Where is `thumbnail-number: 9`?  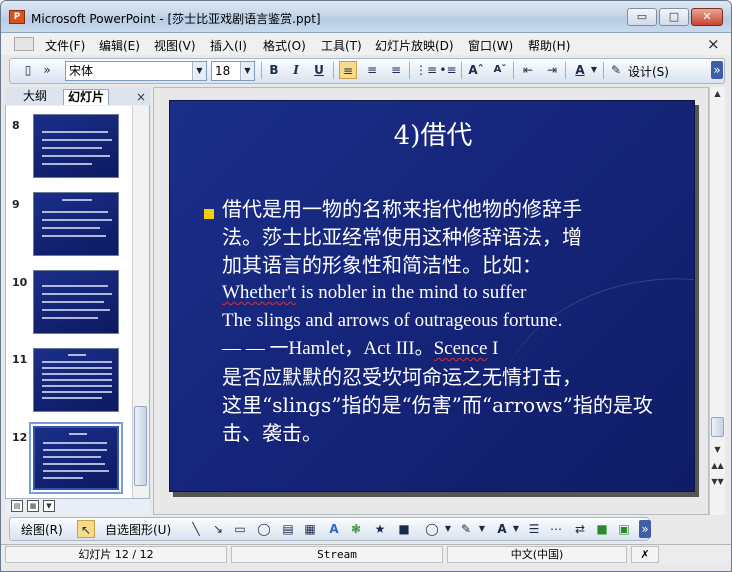
thumbnail-number: 9 is located at coordinates (16, 204).